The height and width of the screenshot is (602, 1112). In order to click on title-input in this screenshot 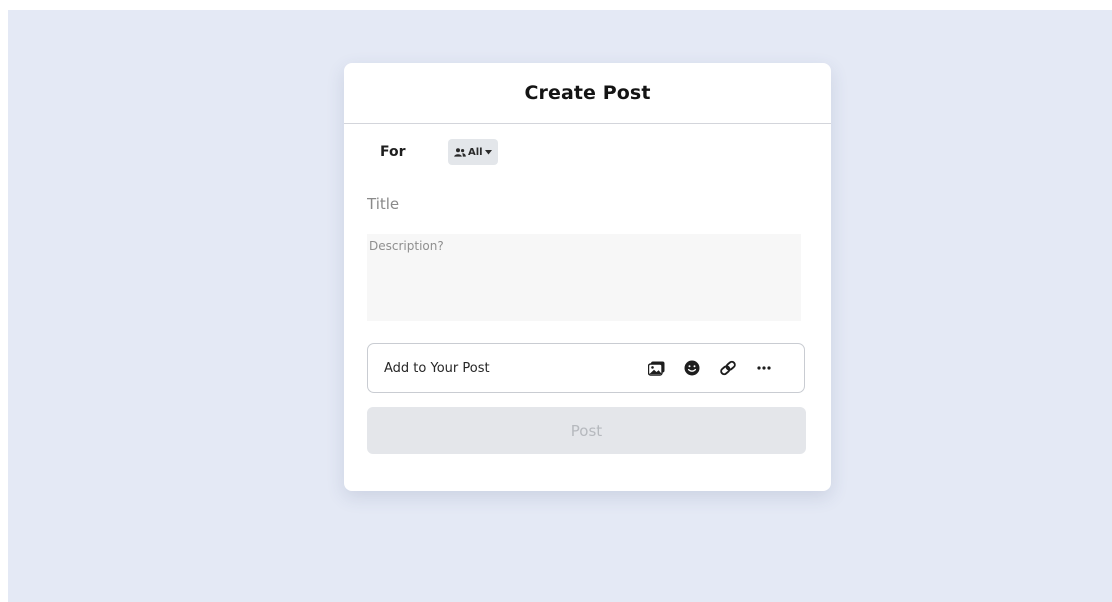, I will do `click(586, 204)`.